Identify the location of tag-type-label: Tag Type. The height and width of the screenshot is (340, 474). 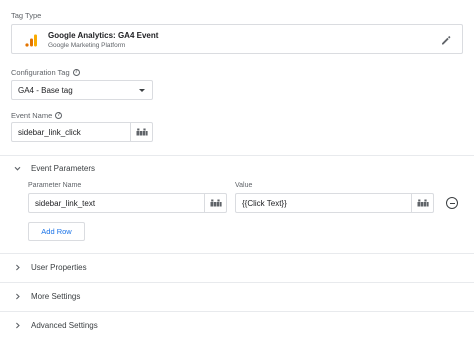
(26, 15).